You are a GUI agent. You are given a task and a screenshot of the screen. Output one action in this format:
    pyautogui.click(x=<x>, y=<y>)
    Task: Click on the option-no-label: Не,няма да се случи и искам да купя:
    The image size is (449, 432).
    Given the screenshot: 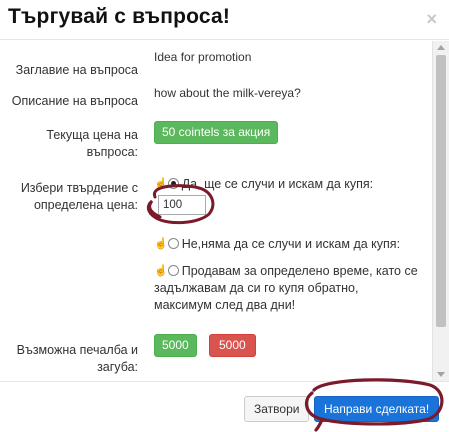 What is the action you would take?
    pyautogui.click(x=291, y=244)
    